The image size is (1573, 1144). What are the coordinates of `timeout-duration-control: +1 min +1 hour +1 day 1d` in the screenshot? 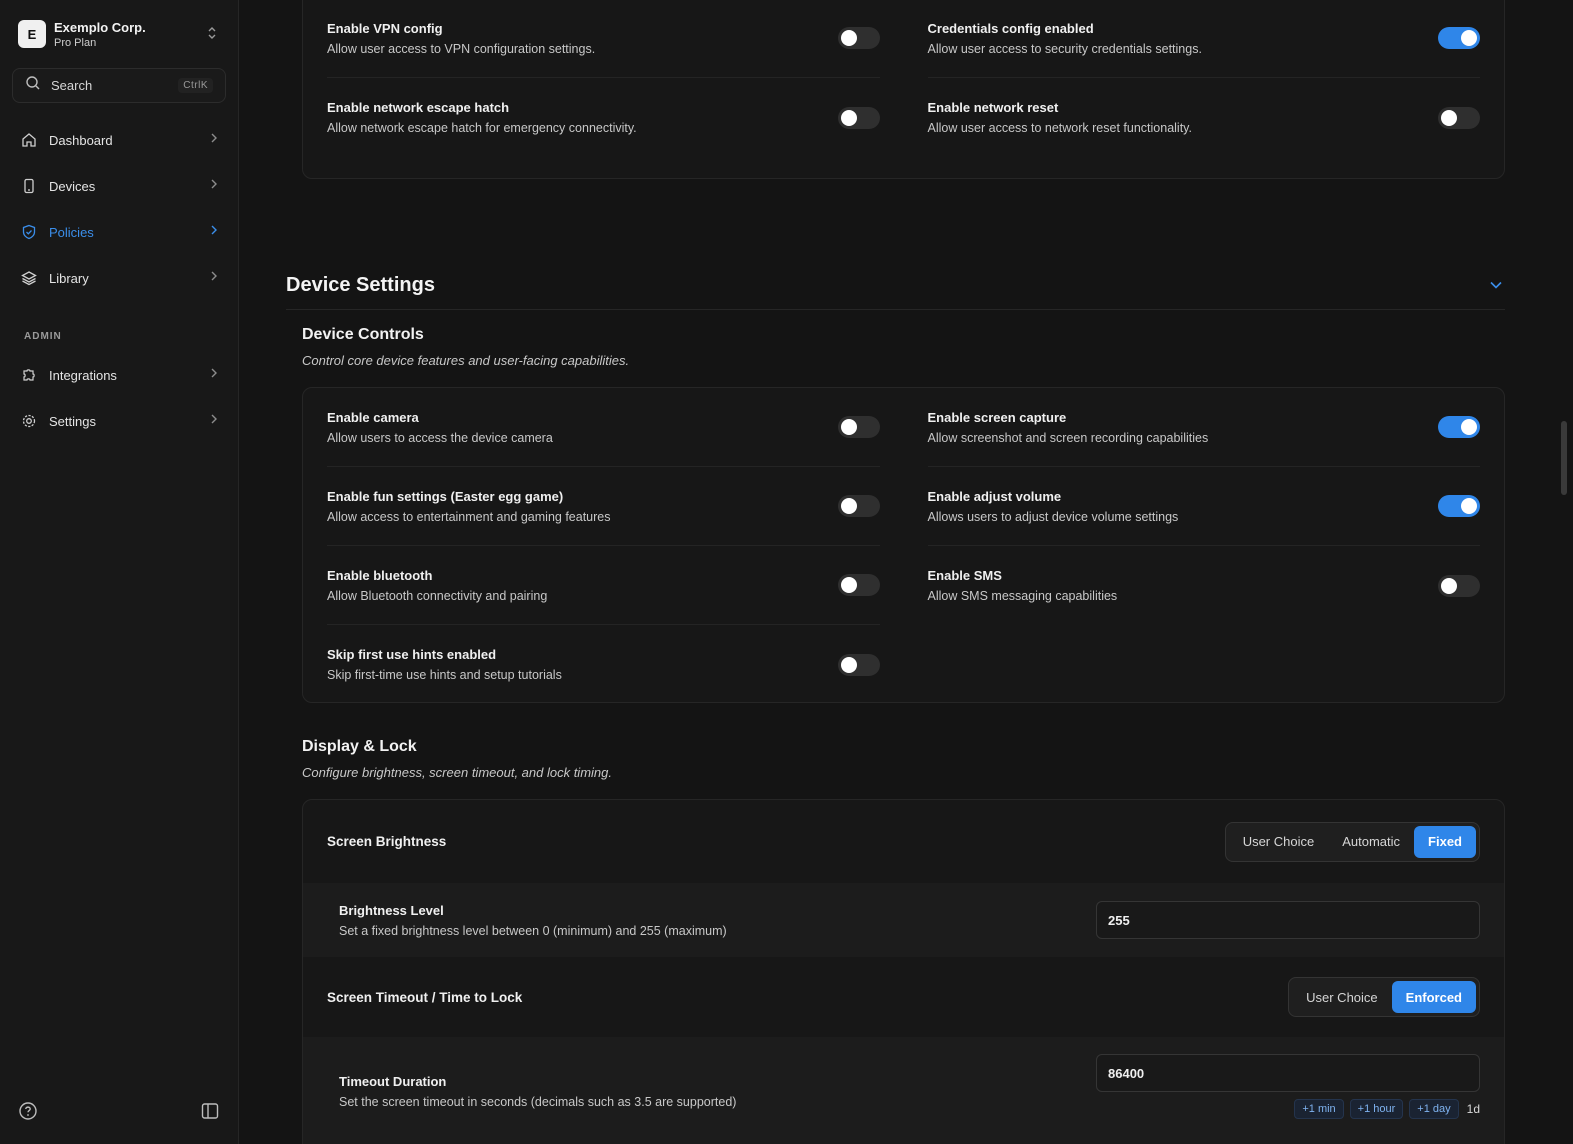 It's located at (1288, 1086).